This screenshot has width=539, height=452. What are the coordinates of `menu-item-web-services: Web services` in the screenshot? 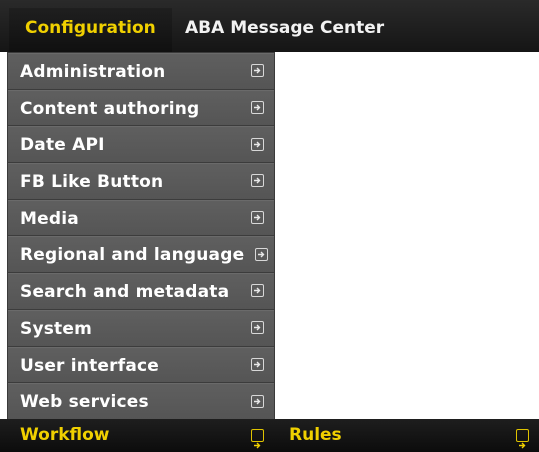 It's located at (141, 401).